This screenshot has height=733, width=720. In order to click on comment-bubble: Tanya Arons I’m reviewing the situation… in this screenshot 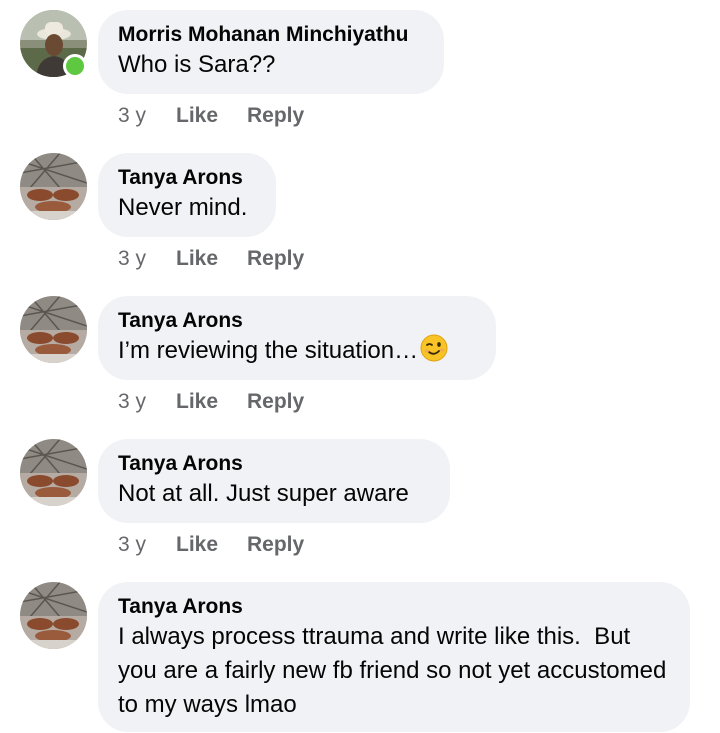, I will do `click(297, 338)`.